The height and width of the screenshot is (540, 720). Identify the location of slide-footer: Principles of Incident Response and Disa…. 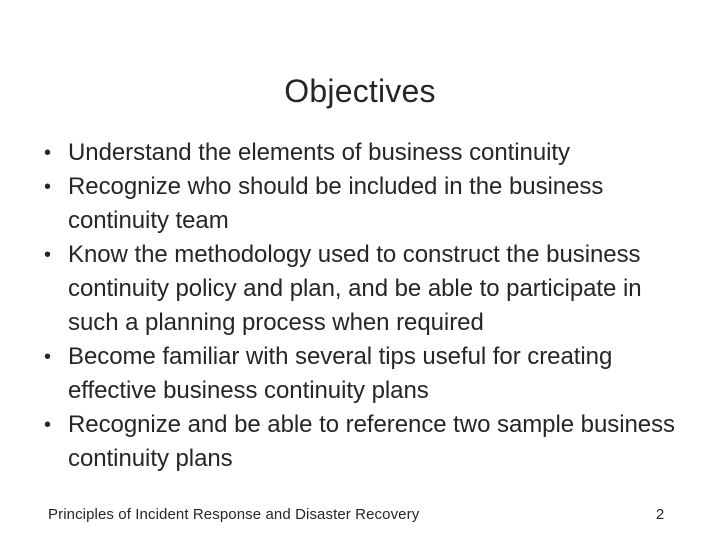
(360, 516).